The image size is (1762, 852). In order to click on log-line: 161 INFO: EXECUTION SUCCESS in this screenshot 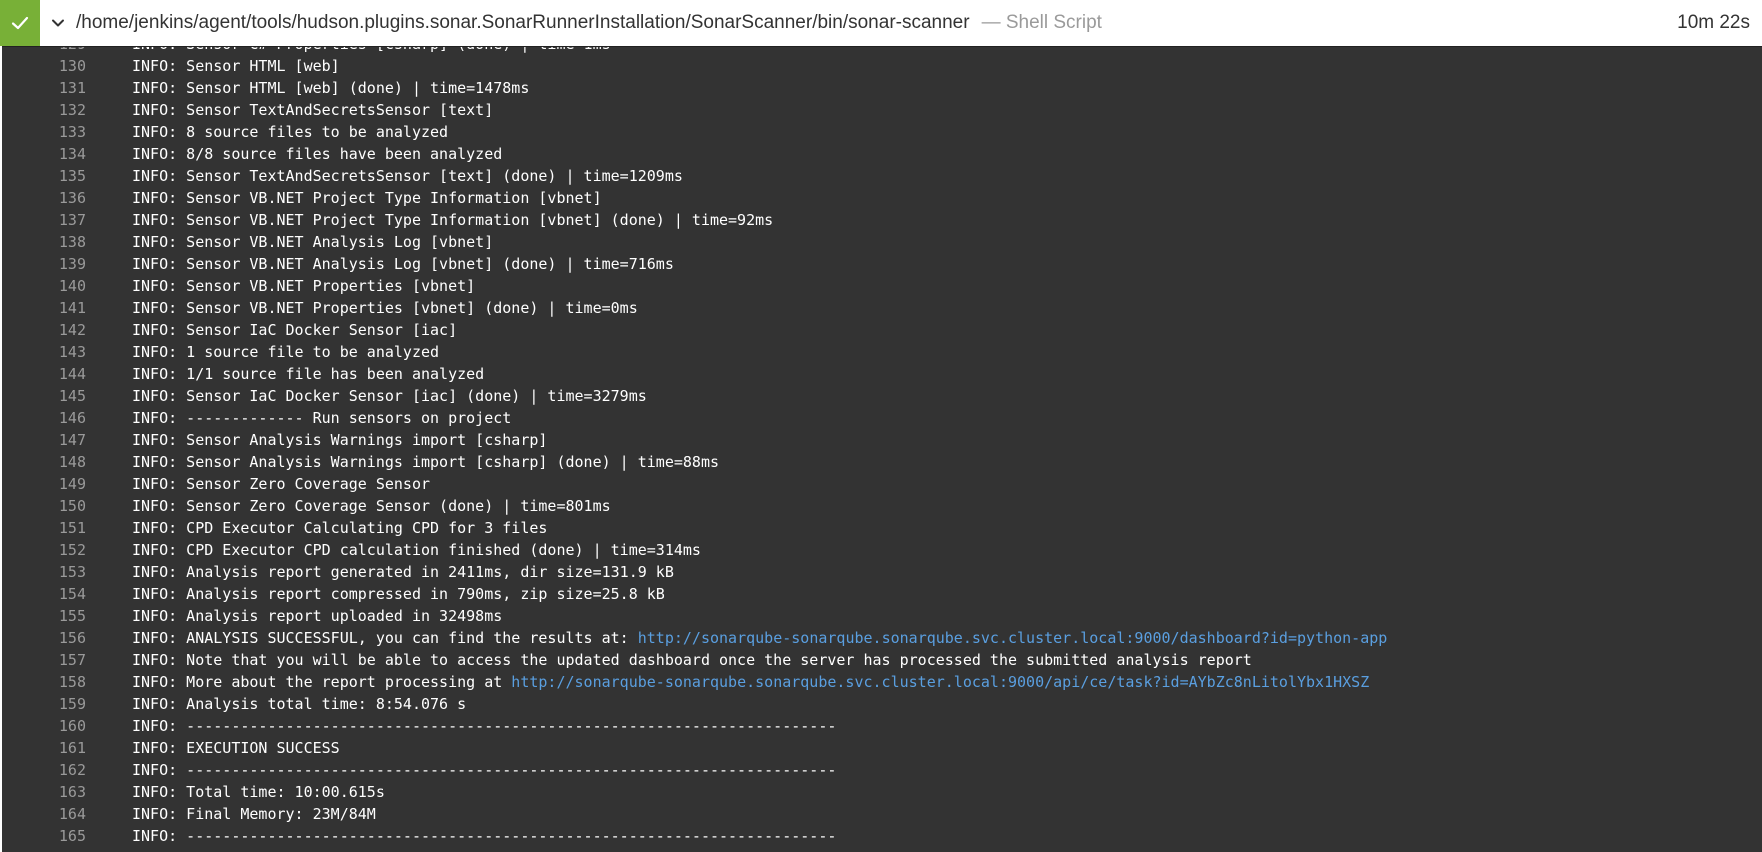, I will do `click(882, 748)`.